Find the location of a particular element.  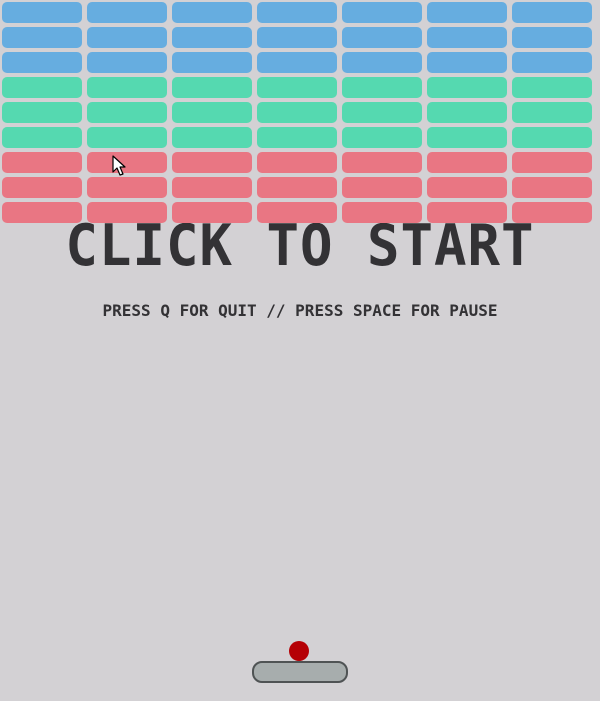

paddle is located at coordinates (300, 672).